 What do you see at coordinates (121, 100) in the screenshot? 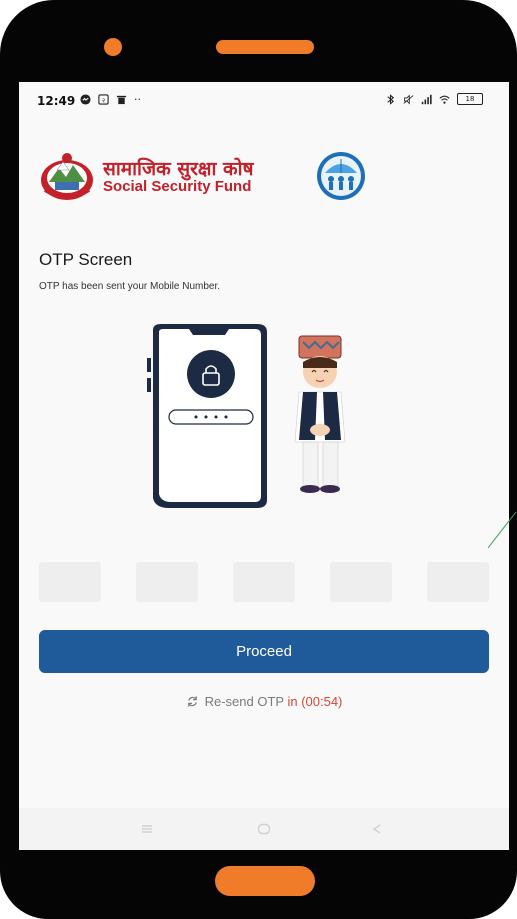
I see `trash-icon` at bounding box center [121, 100].